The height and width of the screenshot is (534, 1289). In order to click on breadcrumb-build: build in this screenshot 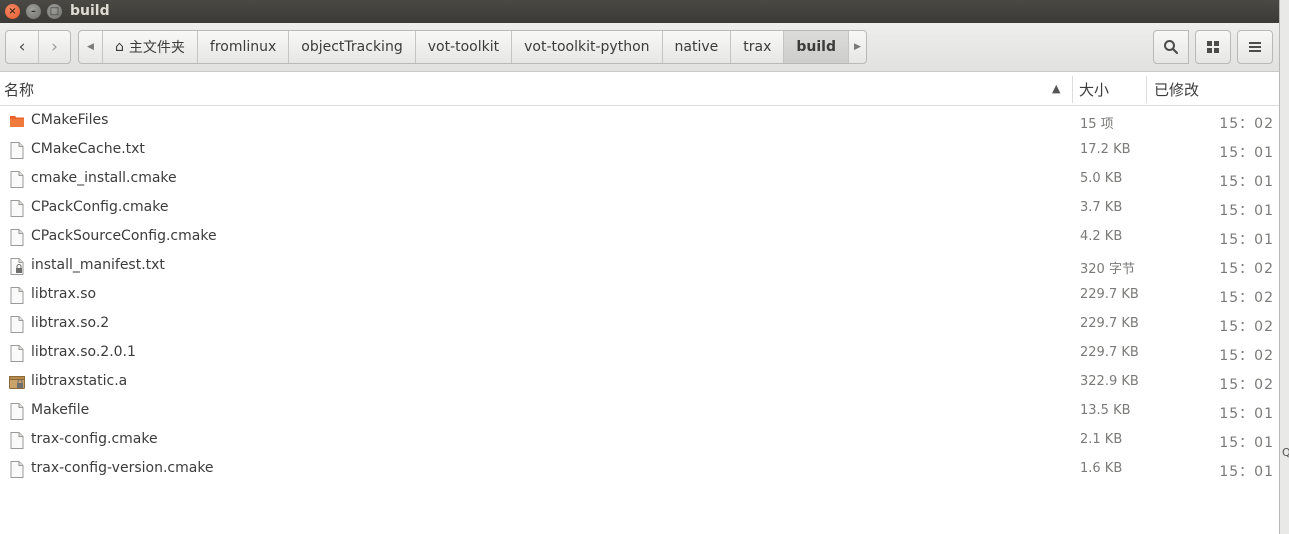, I will do `click(816, 47)`.